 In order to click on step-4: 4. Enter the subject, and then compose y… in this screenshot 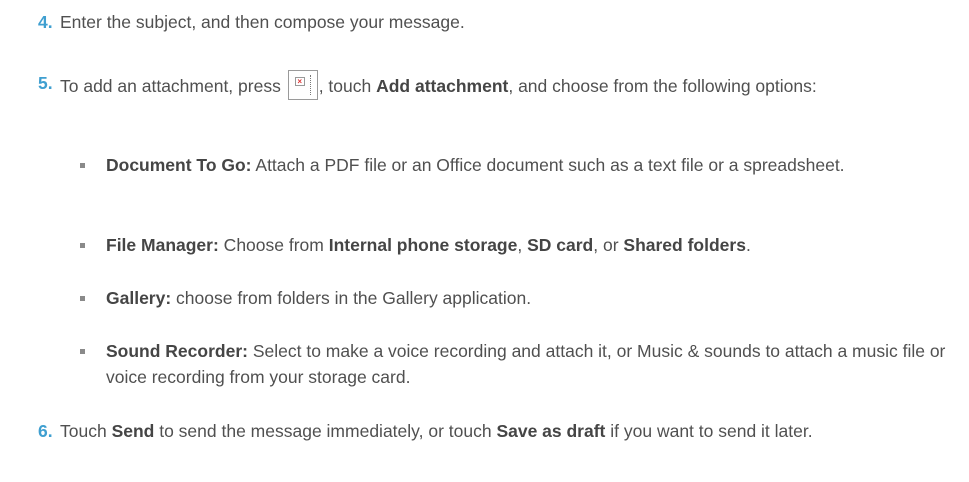, I will do `click(493, 22)`.